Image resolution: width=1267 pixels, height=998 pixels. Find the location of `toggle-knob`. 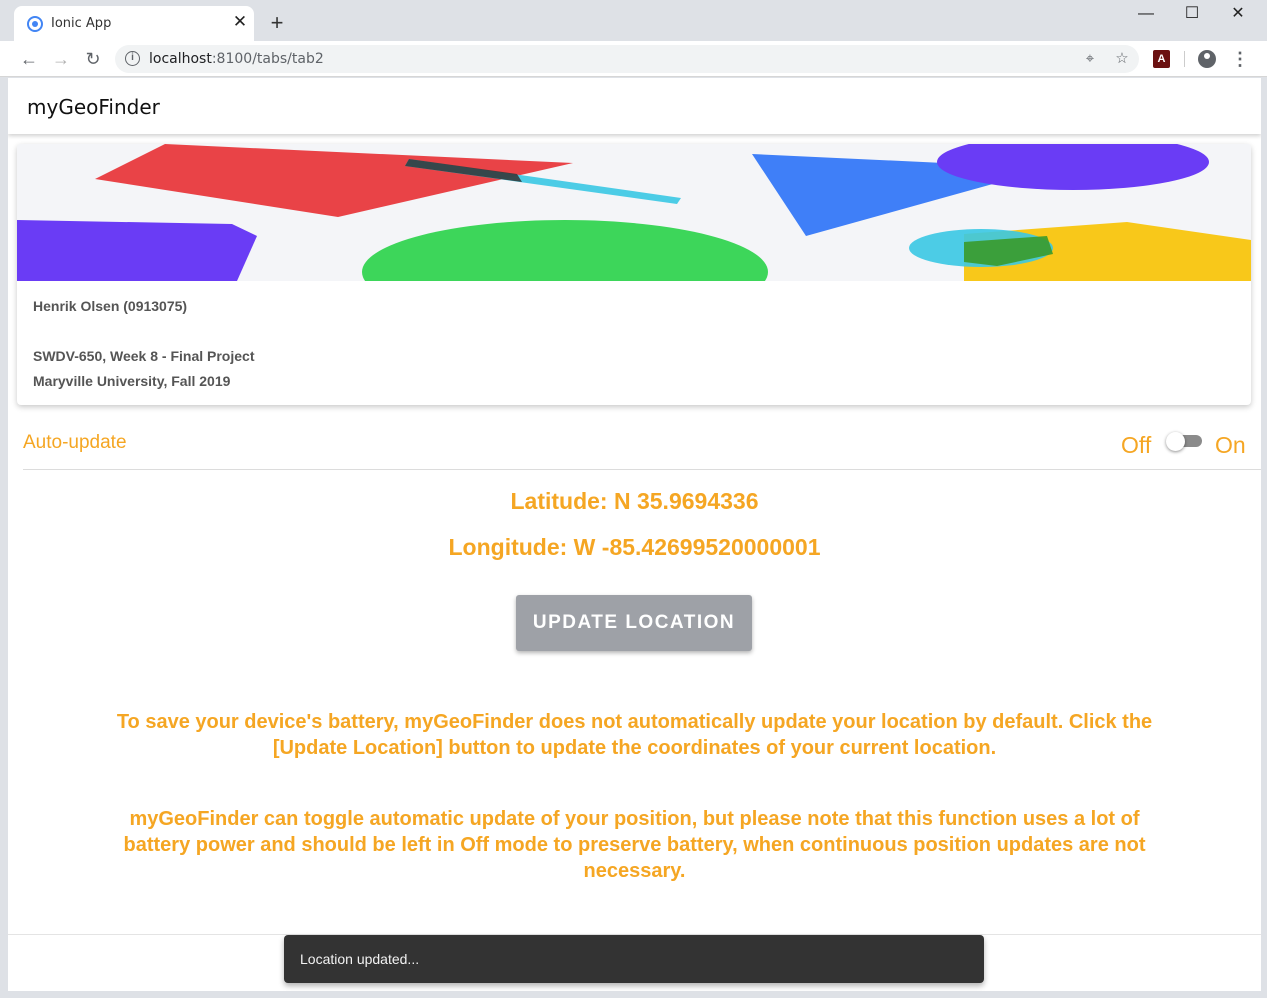

toggle-knob is located at coordinates (1175, 441).